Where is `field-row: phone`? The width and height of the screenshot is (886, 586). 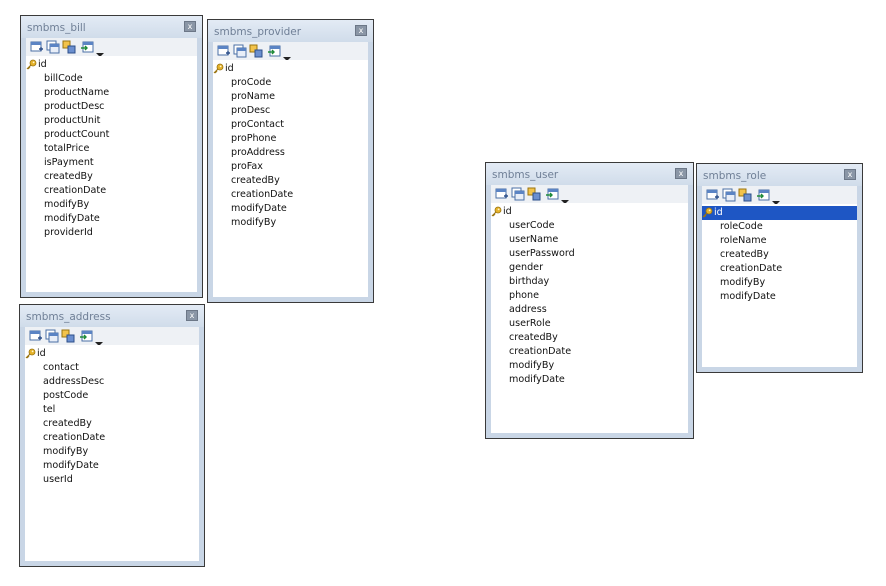
field-row: phone is located at coordinates (589, 296).